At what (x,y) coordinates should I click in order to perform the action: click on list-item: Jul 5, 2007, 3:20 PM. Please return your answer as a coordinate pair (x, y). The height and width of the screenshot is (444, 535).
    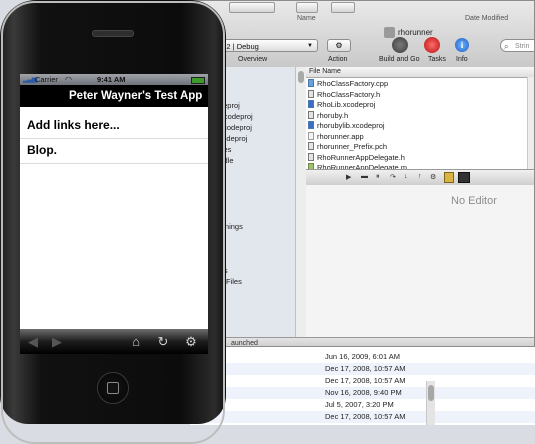
    Looking at the image, I should click on (362, 405).